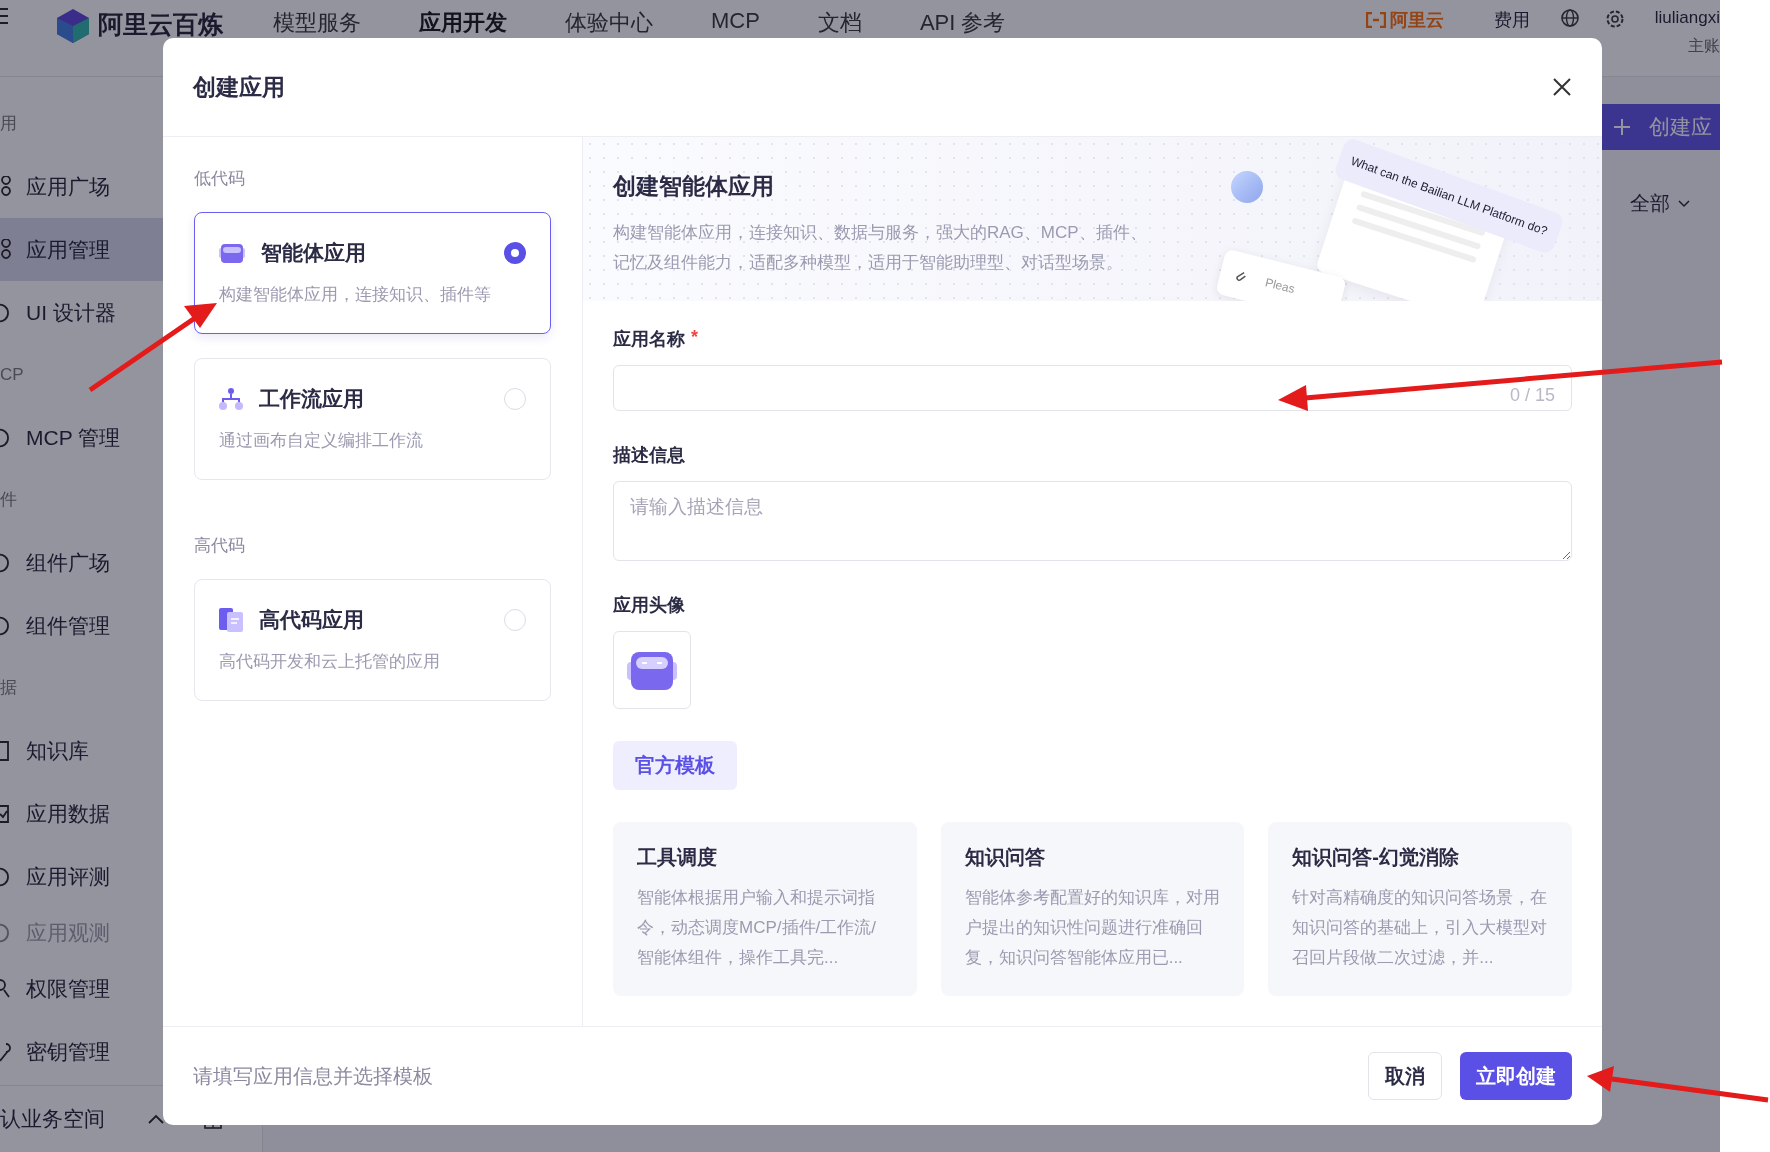 Image resolution: width=1770 pixels, height=1152 pixels. What do you see at coordinates (52, 1119) in the screenshot?
I see `workspace-name: 认业务空间` at bounding box center [52, 1119].